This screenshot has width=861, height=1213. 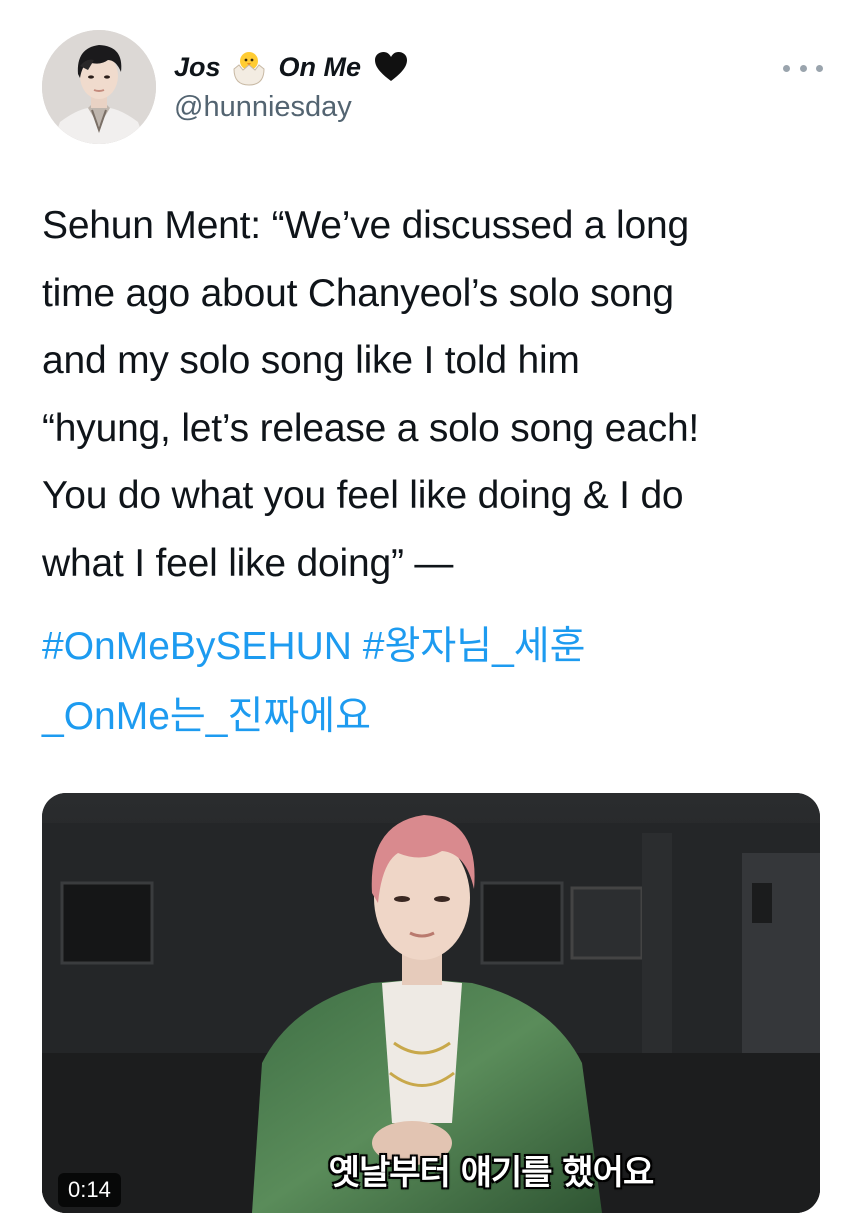 I want to click on display-name-part2: On Me, so click(x=320, y=67).